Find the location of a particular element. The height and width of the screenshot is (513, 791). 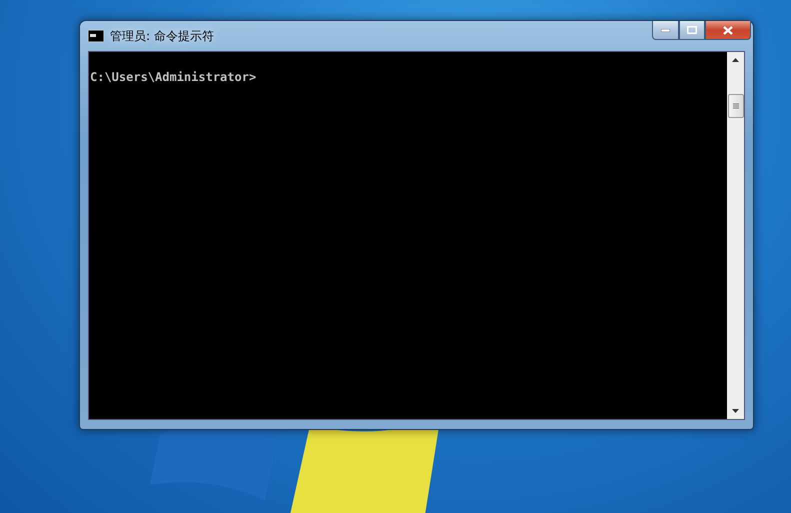

close-icon is located at coordinates (728, 30).